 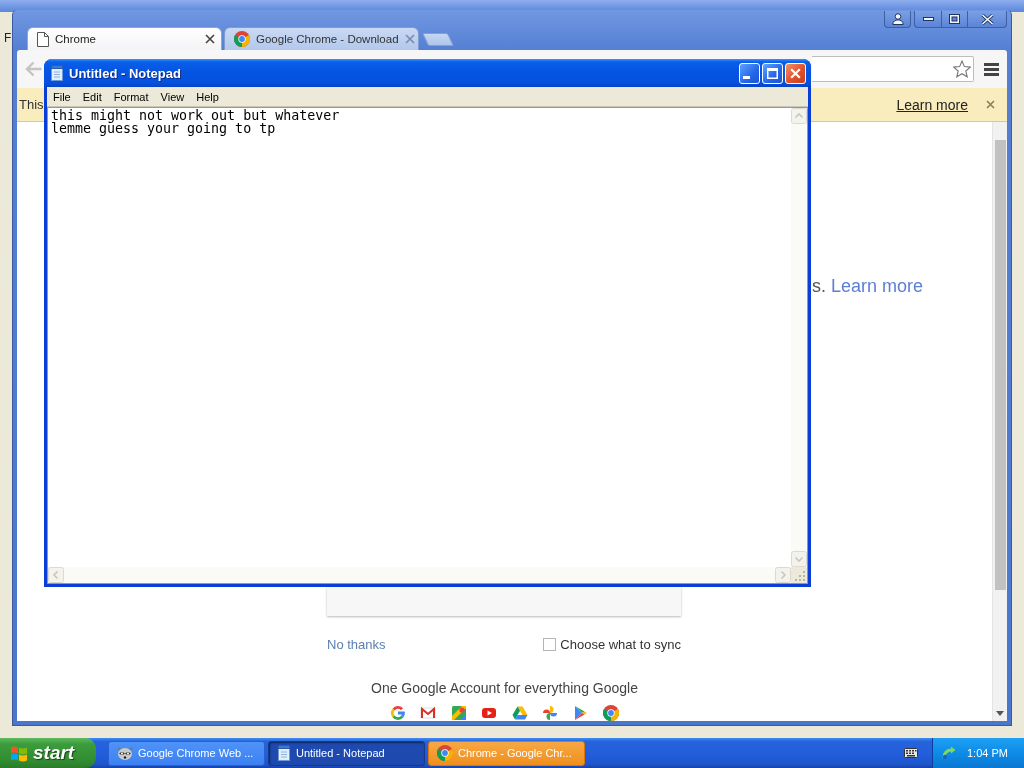 I want to click on start-button: start, so click(x=48, y=753).